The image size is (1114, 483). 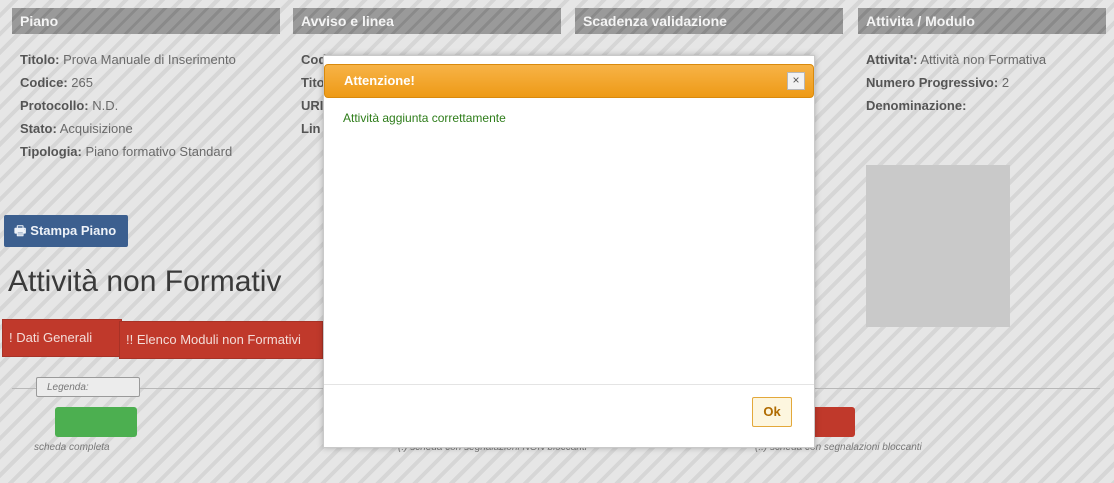 I want to click on tipologia-row: Tipologia: Piano formativo Standard, so click(x=126, y=151).